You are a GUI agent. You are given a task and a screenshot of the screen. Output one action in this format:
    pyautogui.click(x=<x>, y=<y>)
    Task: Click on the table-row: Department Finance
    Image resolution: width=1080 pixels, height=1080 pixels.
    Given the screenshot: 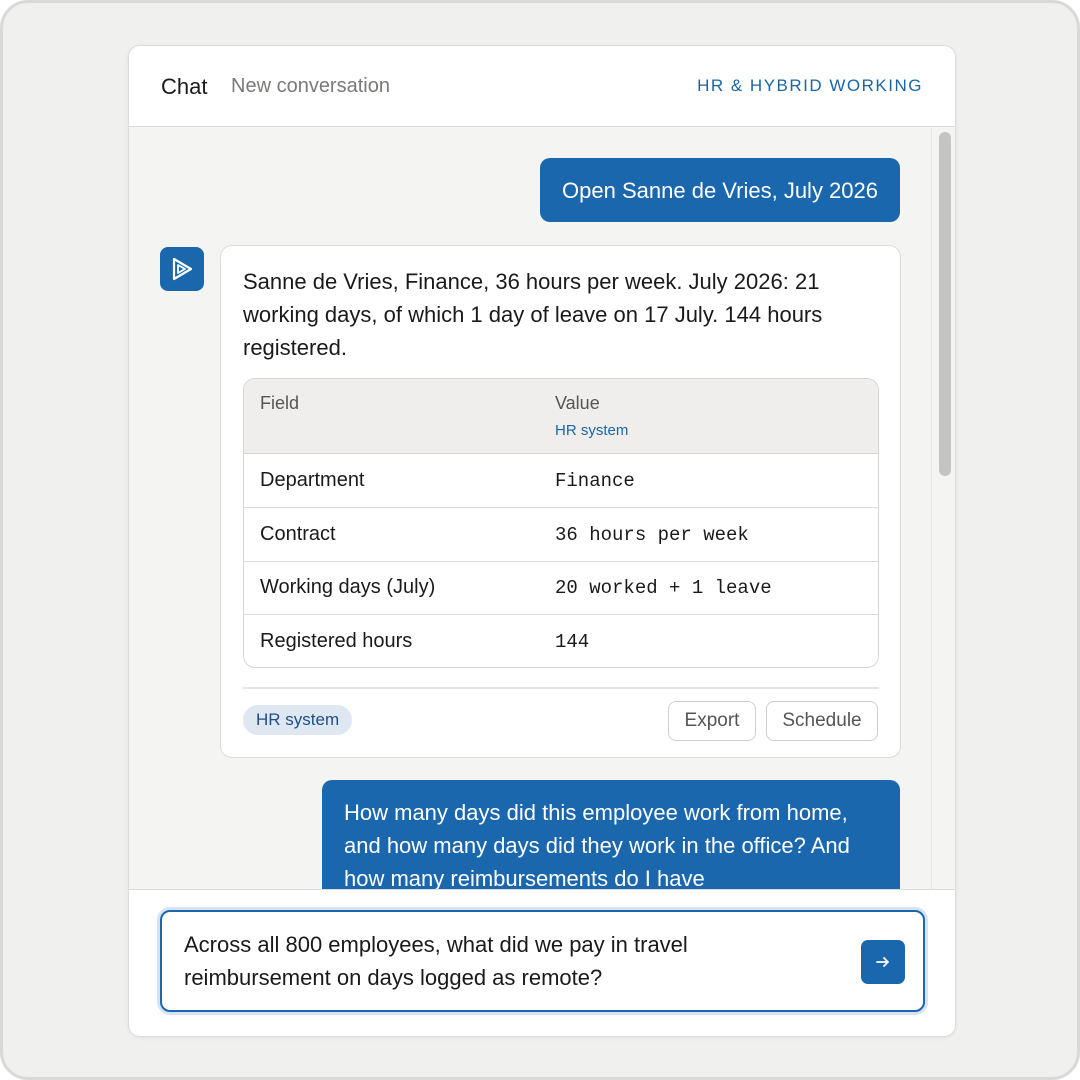 What is the action you would take?
    pyautogui.click(x=561, y=481)
    